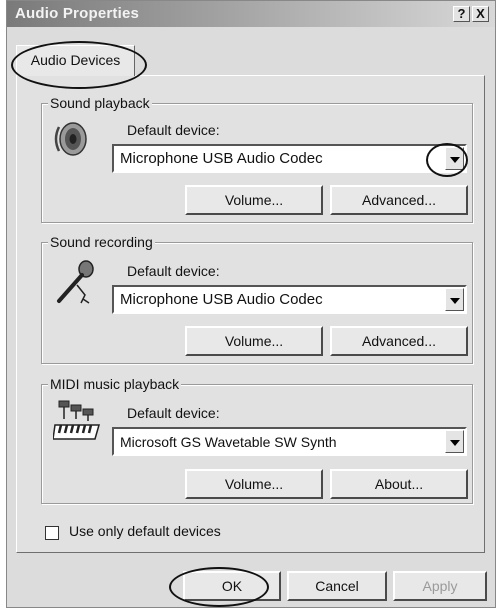 This screenshot has height=610, width=500. Describe the element at coordinates (228, 442) in the screenshot. I see `midi-device-value: Microsoft GS Wavetable SW Synth` at that location.